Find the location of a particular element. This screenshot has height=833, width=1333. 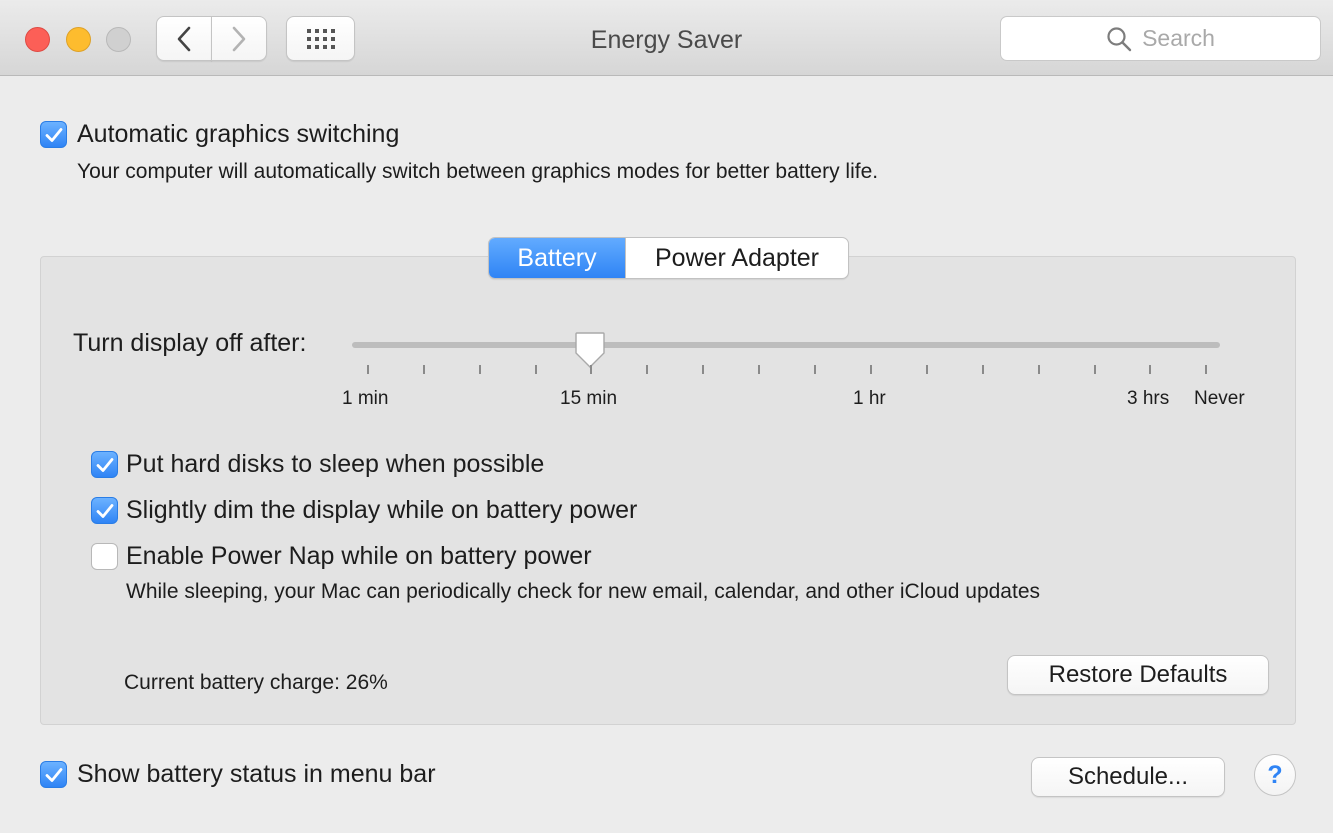

search-field: Search is located at coordinates (1160, 38).